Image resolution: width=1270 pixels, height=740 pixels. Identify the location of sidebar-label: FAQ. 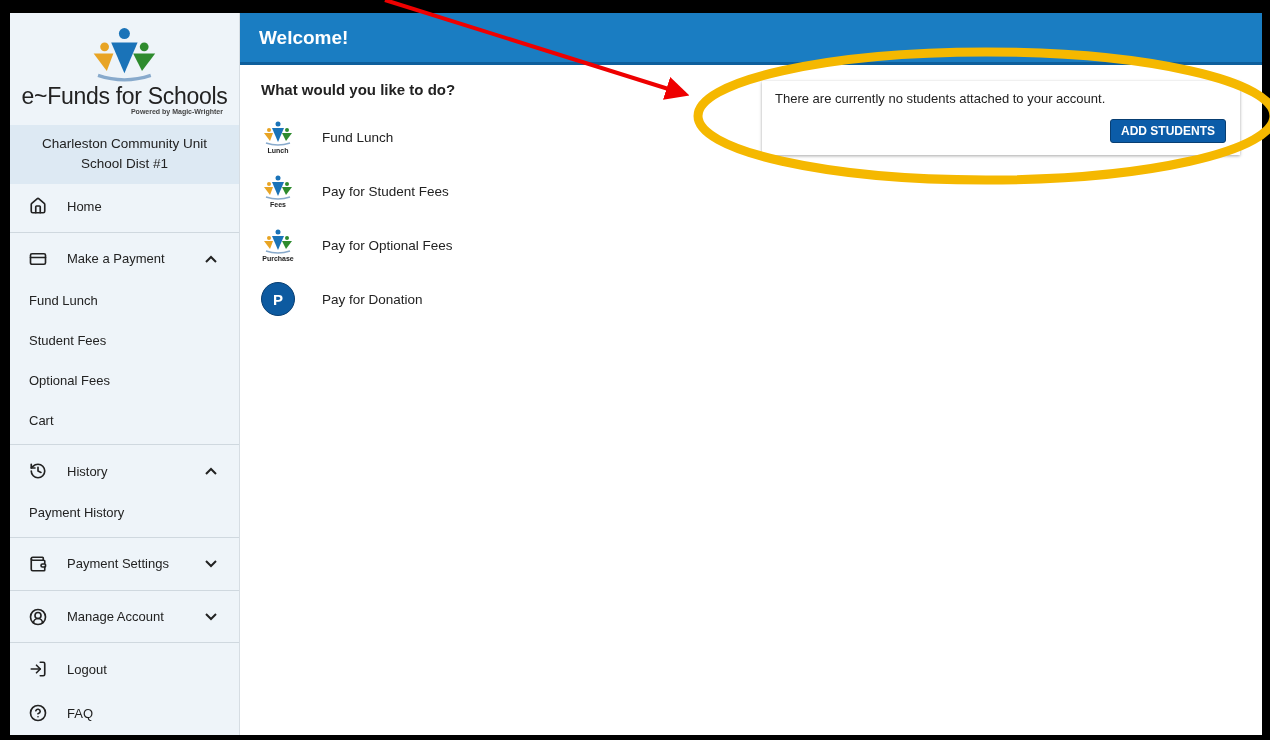
(80, 713).